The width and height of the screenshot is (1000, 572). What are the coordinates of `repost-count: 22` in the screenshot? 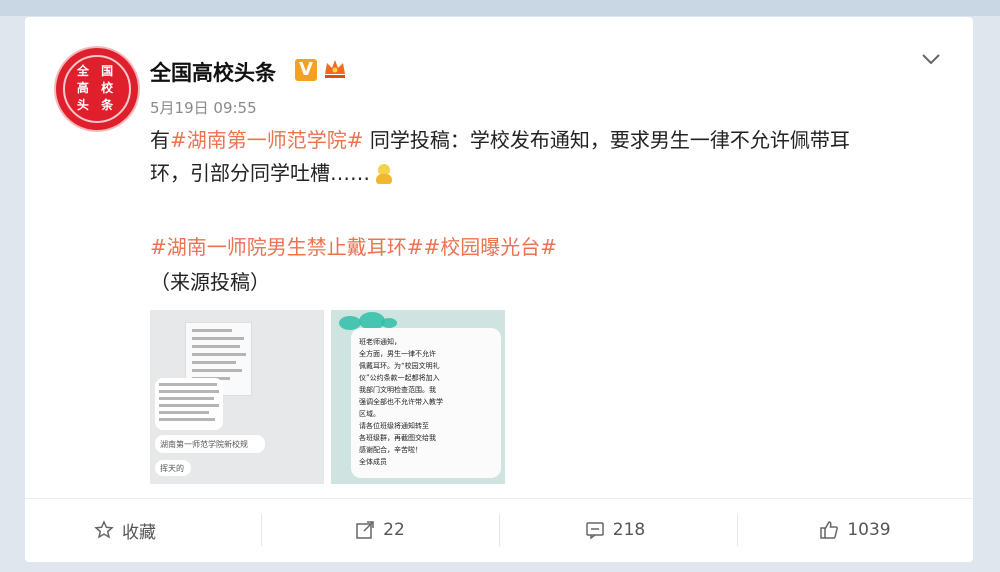 It's located at (394, 530).